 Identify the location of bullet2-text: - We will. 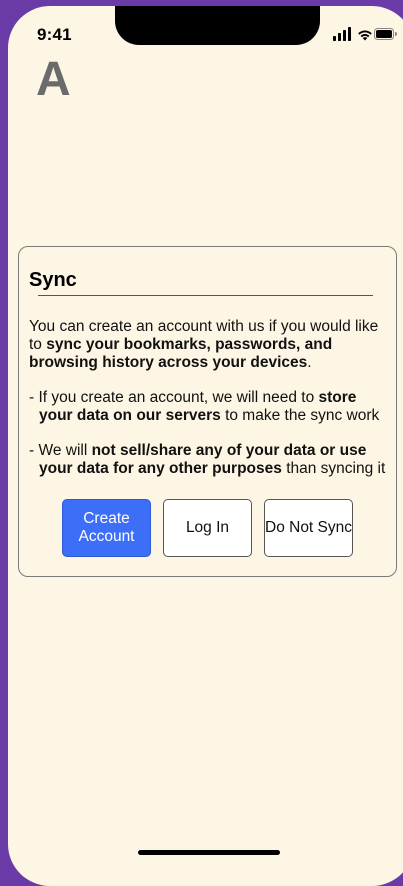
(60, 450).